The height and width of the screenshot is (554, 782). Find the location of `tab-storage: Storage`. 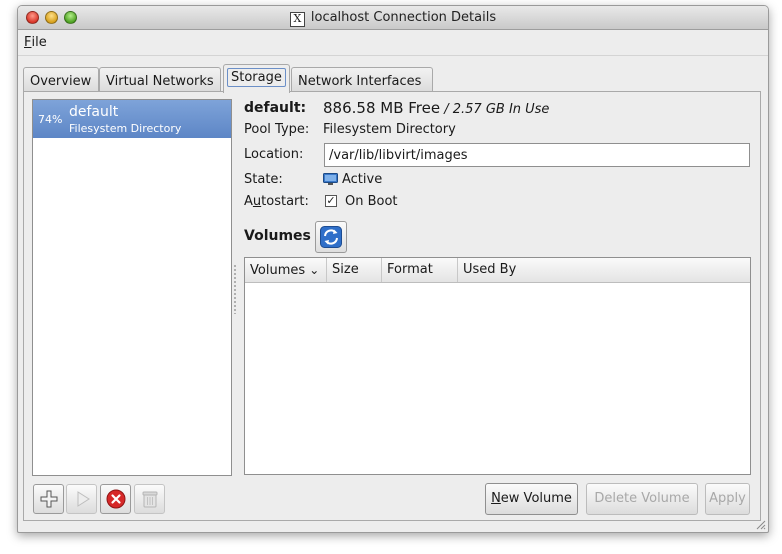

tab-storage: Storage is located at coordinates (256, 78).